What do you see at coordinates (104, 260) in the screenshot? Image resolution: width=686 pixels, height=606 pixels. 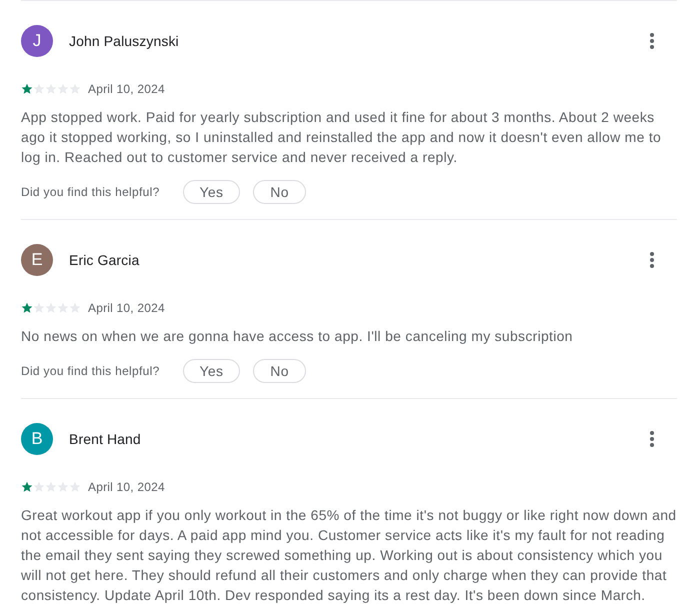 I see `reviewer-name: Eric Garcia` at bounding box center [104, 260].